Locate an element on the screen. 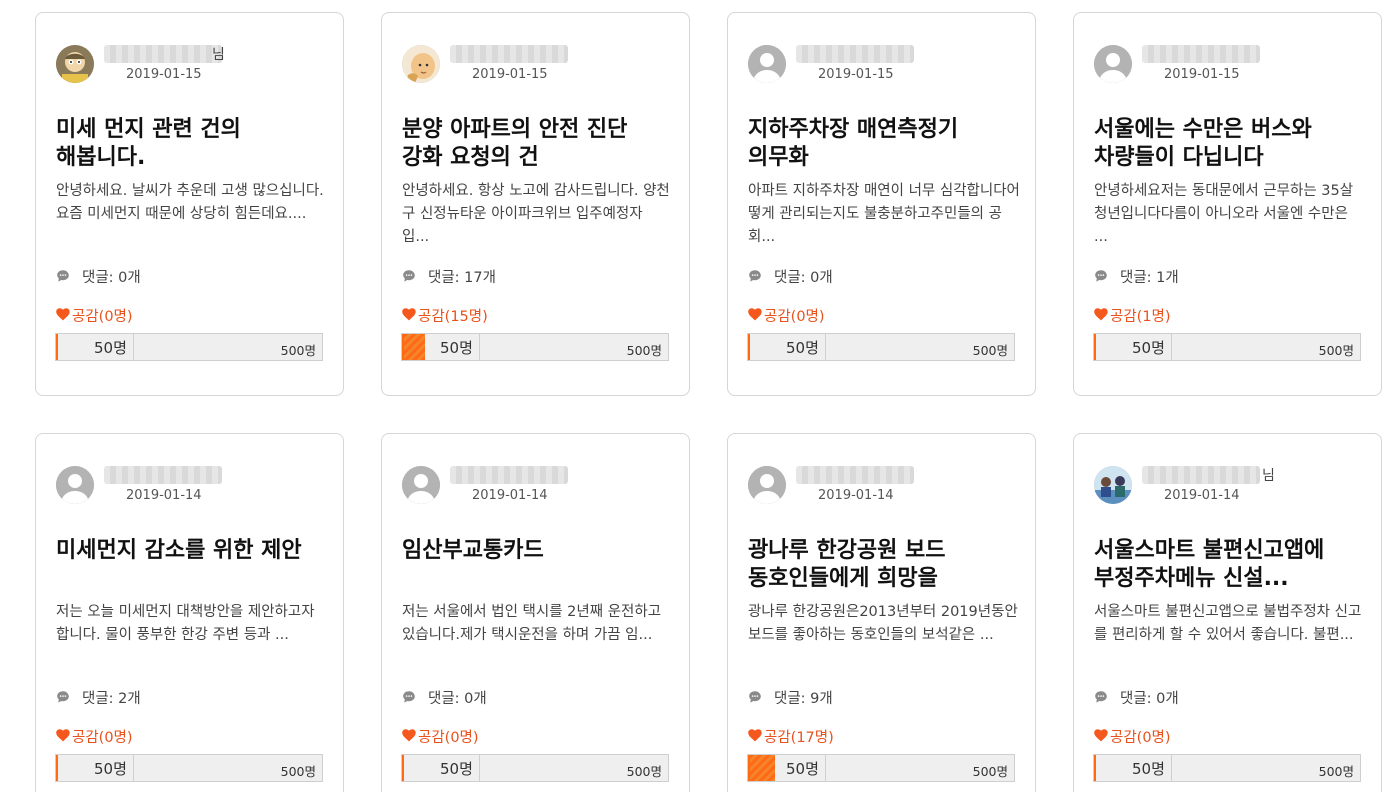 Image resolution: width=1400 pixels, height=792 pixels. author-info: 님 2019-01-14 is located at coordinates (1229, 485).